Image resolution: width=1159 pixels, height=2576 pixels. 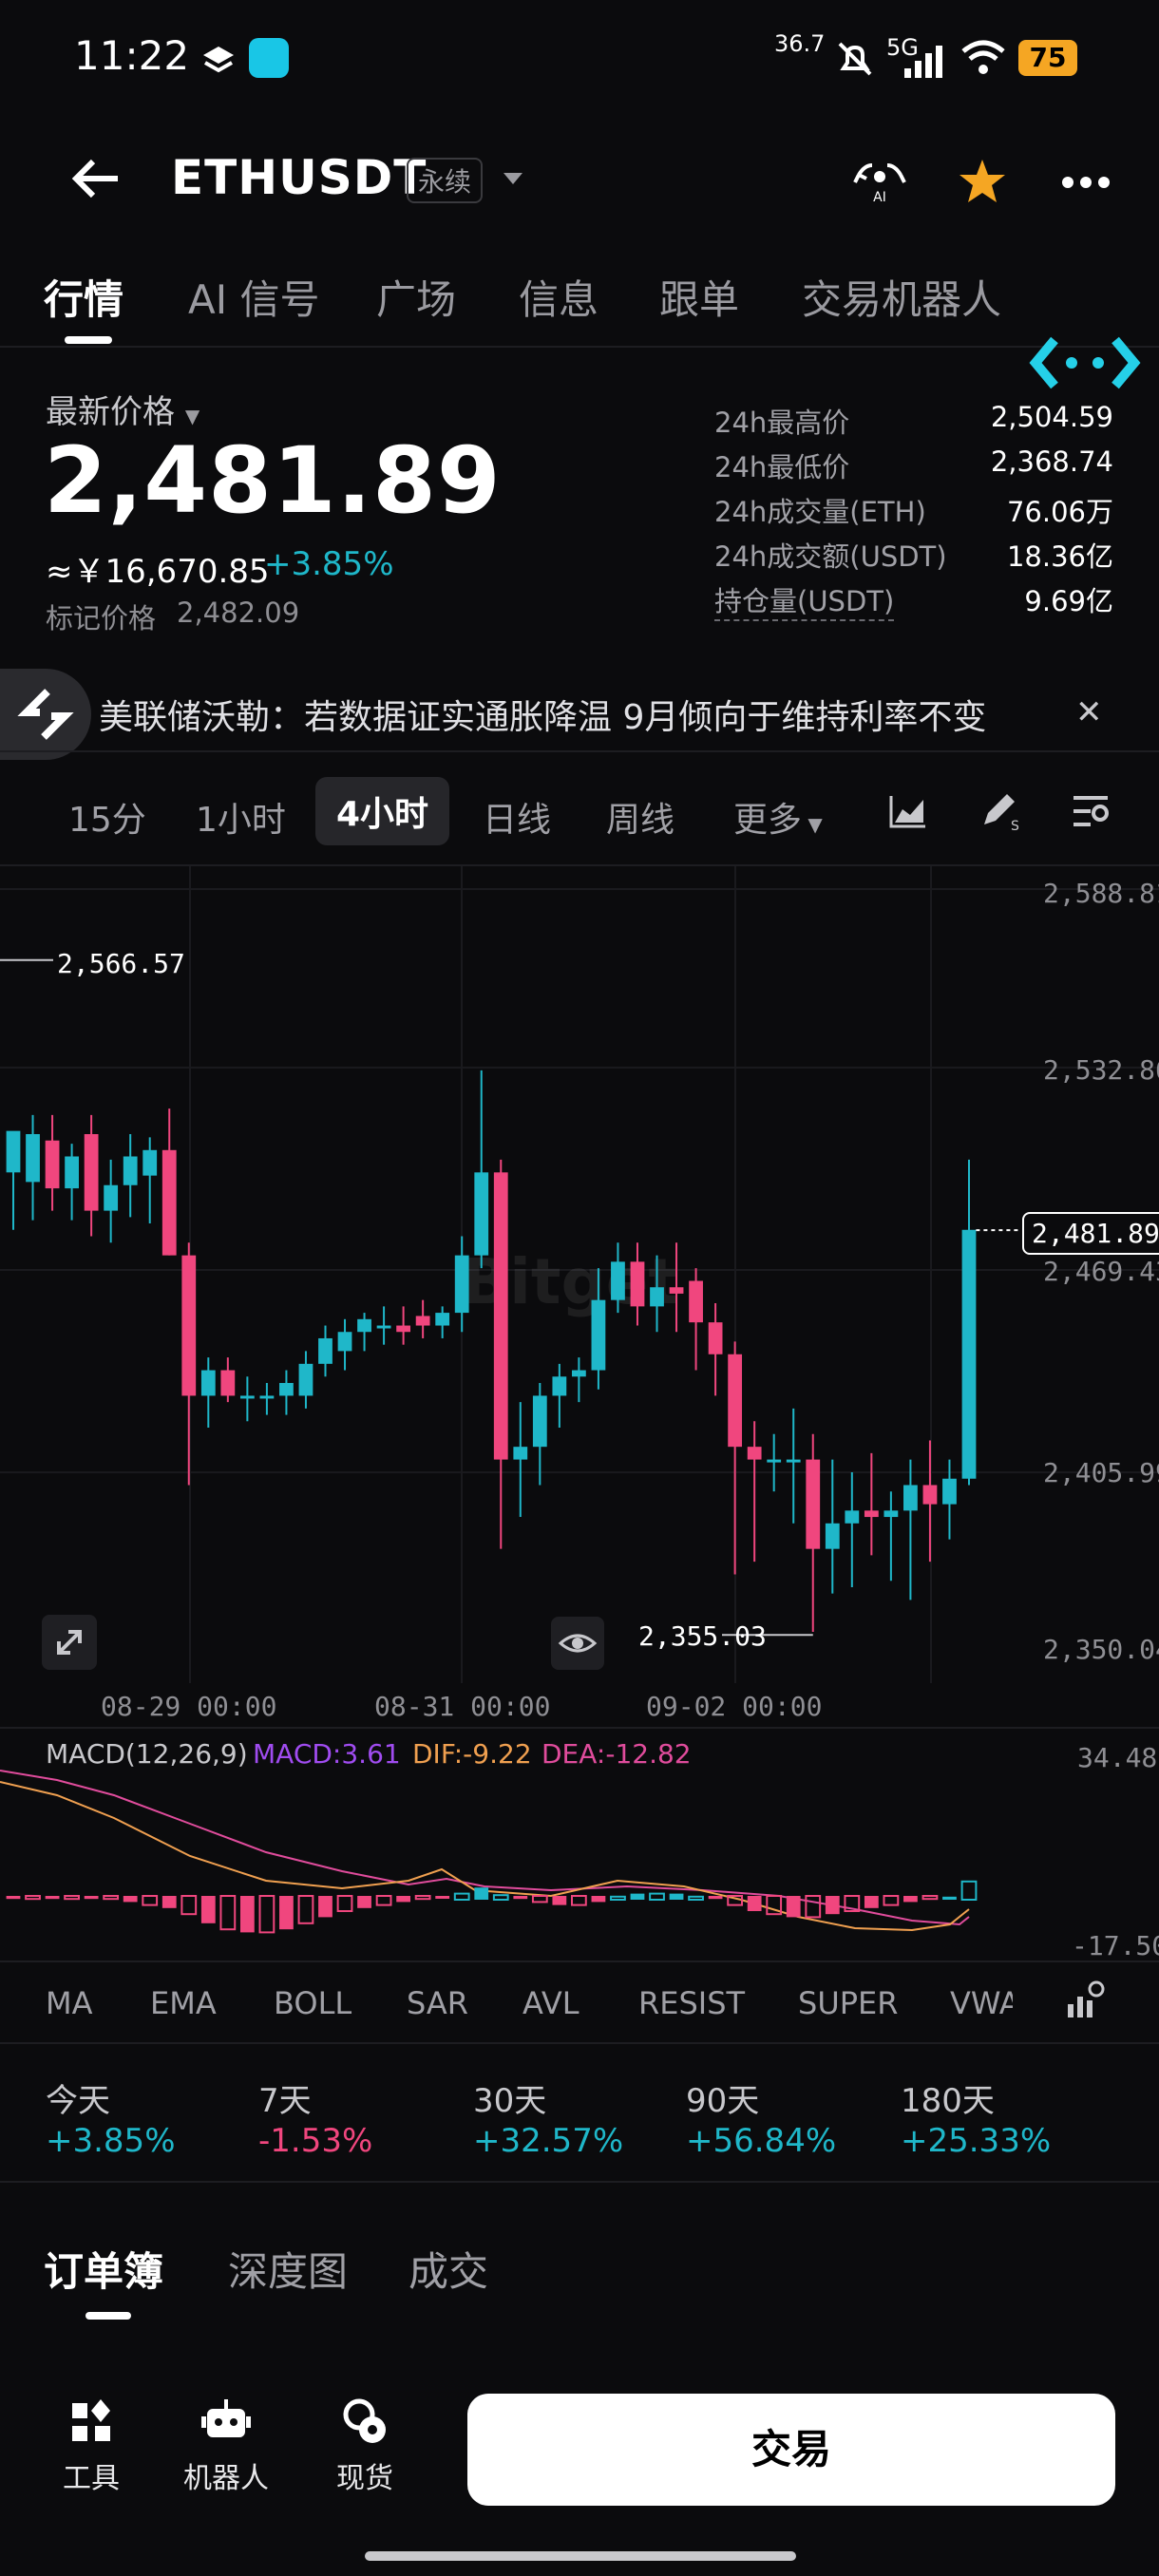 What do you see at coordinates (848, 2003) in the screenshot?
I see `indicator-super: SUPER` at bounding box center [848, 2003].